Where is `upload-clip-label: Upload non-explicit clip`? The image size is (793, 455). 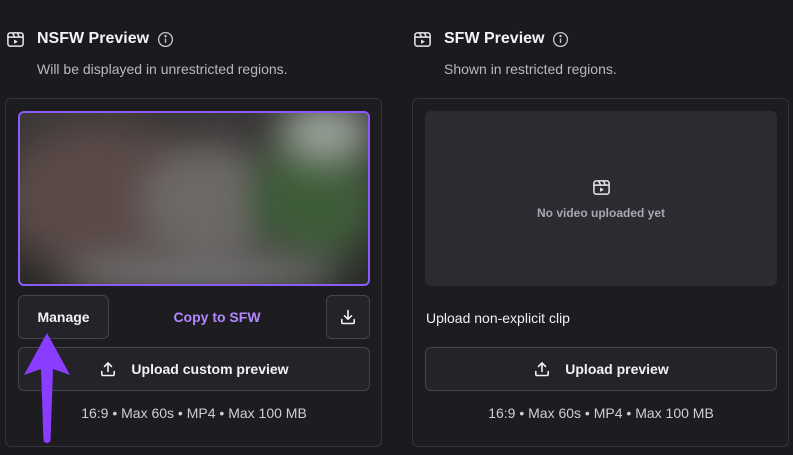 upload-clip-label: Upload non-explicit clip is located at coordinates (498, 318).